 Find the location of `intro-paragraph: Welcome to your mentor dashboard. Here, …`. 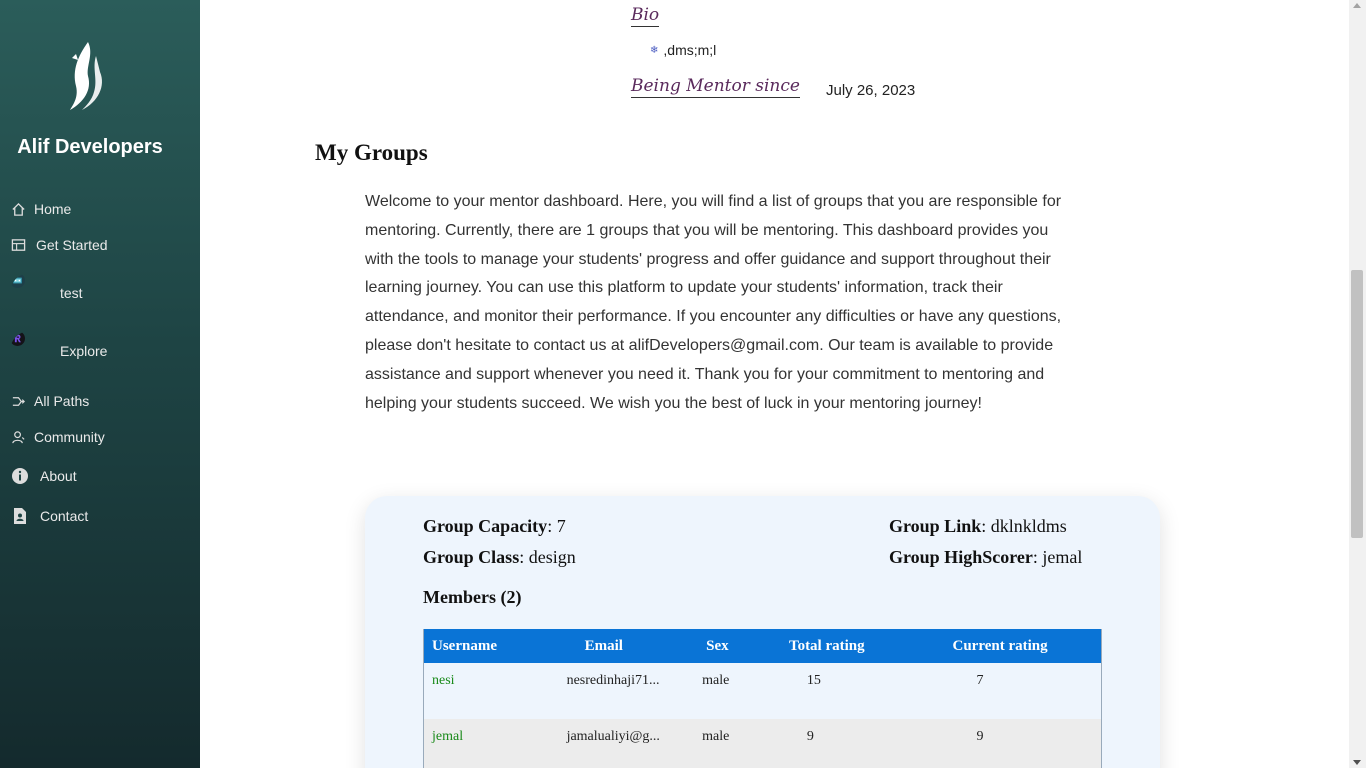

intro-paragraph: Welcome to your mentor dashboard. Here, … is located at coordinates (713, 302).